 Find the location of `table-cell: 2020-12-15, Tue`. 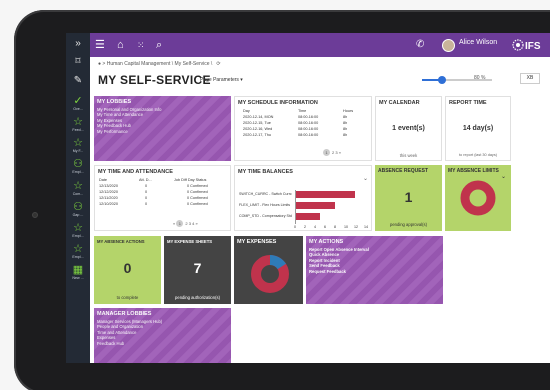

table-cell: 2020-12-15, Tue is located at coordinates (257, 123).